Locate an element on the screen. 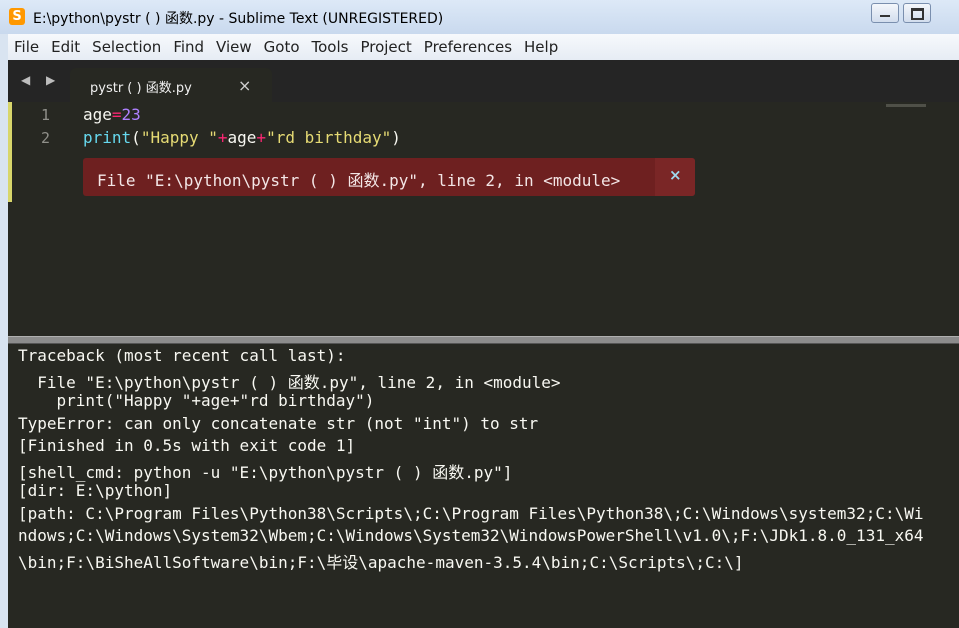 This screenshot has height=628, width=959. maximize-button is located at coordinates (917, 13).